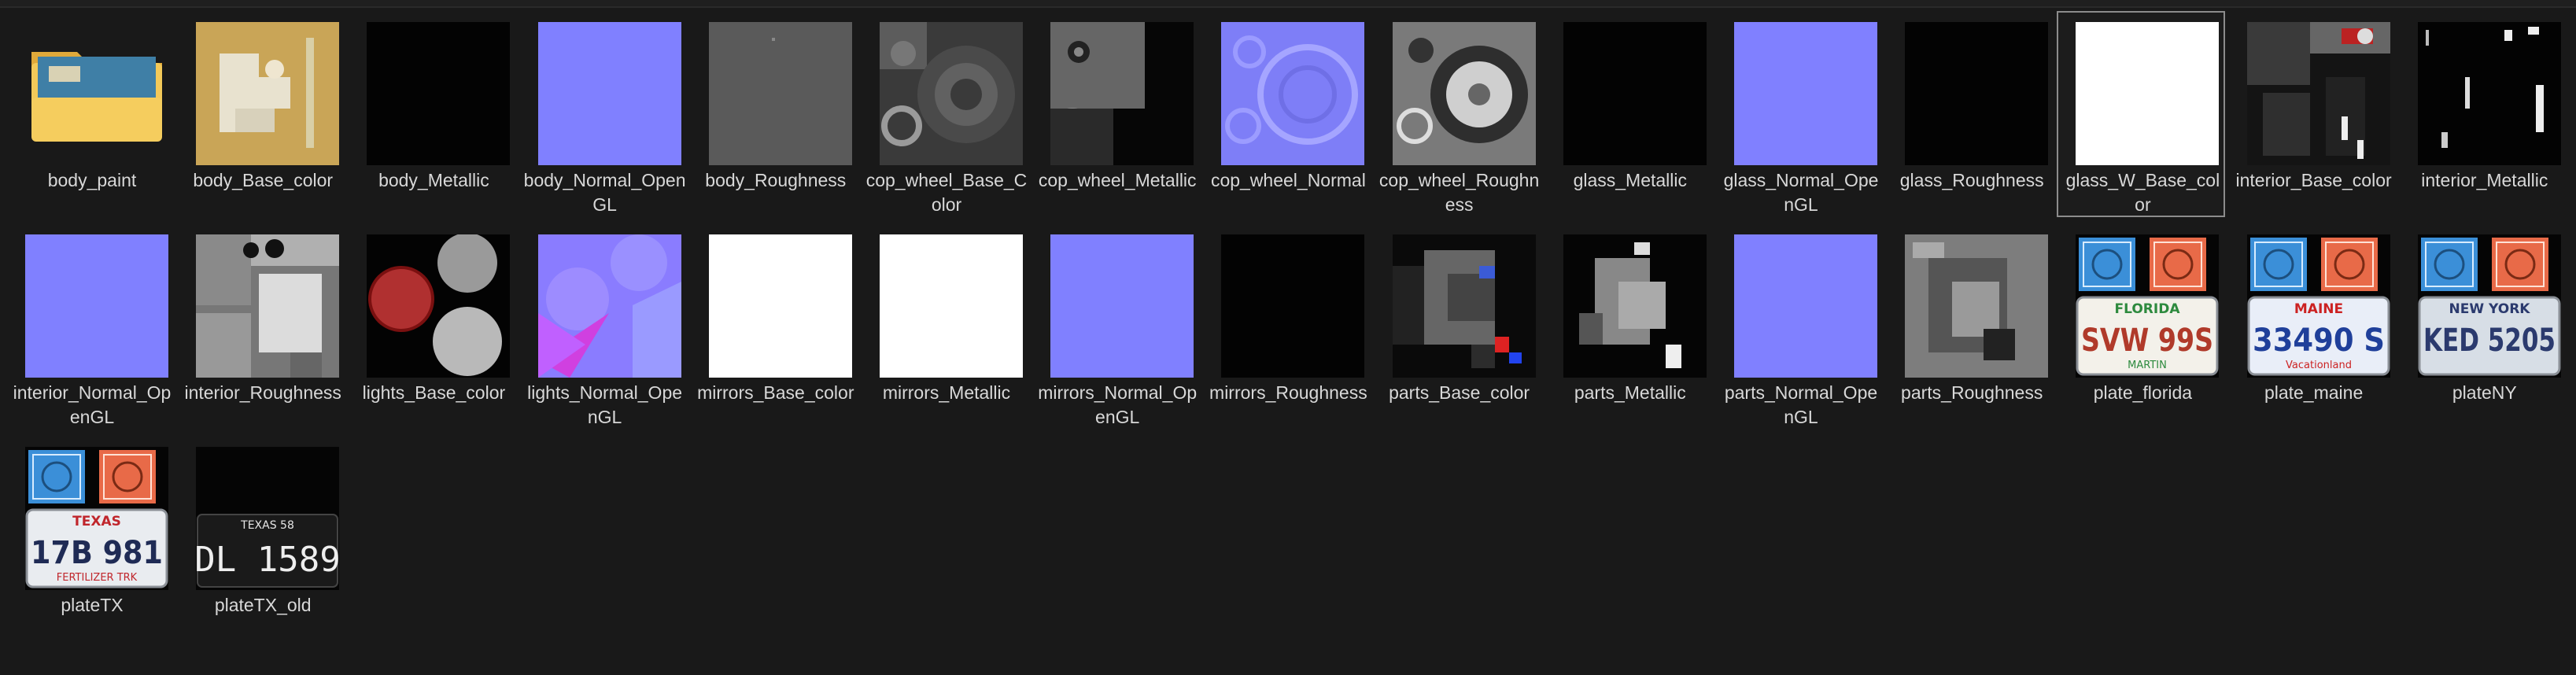  What do you see at coordinates (1122, 306) in the screenshot?
I see `thumbnail-mirrors-normal-opengl-icon` at bounding box center [1122, 306].